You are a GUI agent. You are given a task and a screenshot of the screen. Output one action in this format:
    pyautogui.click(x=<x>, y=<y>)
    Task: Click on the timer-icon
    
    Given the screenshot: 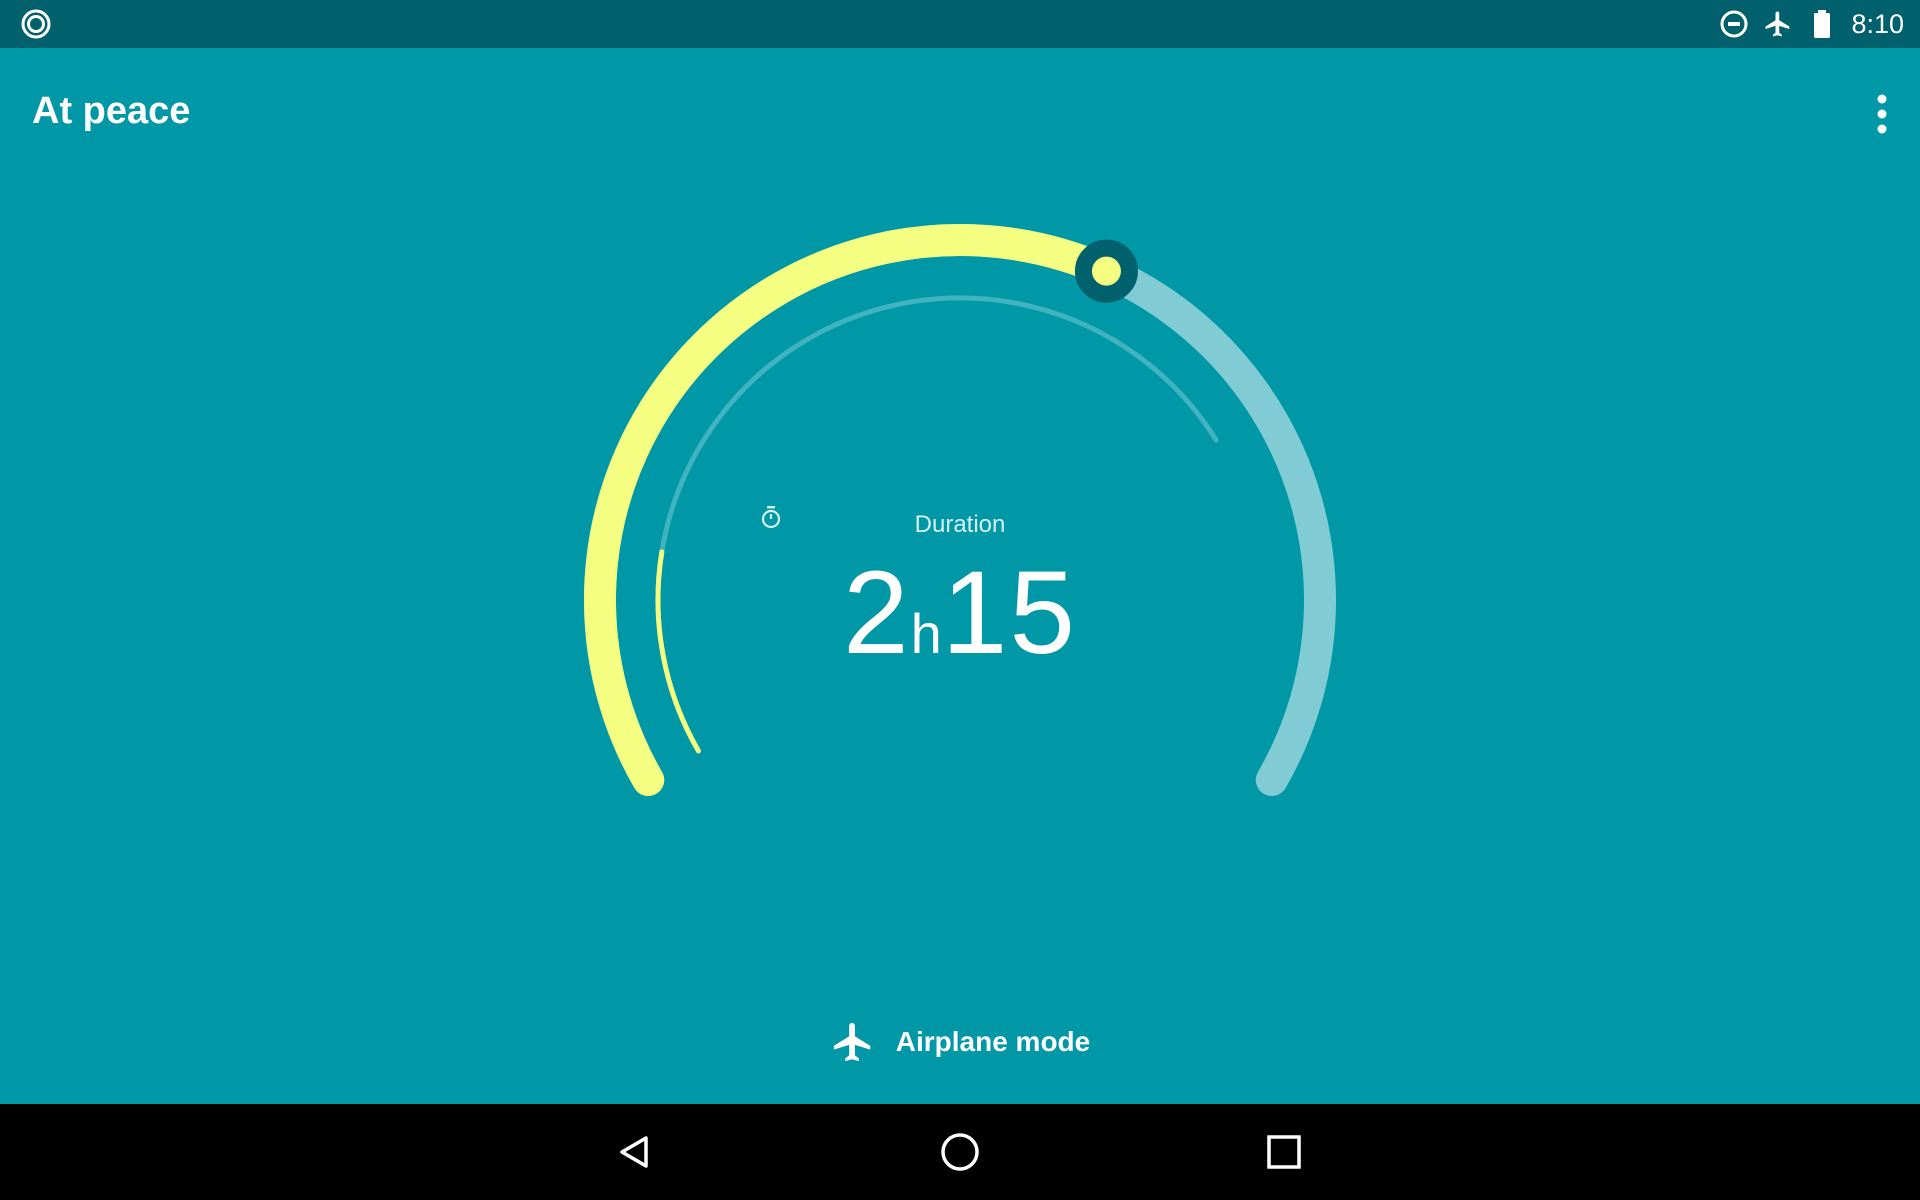 What is the action you would take?
    pyautogui.click(x=771, y=517)
    